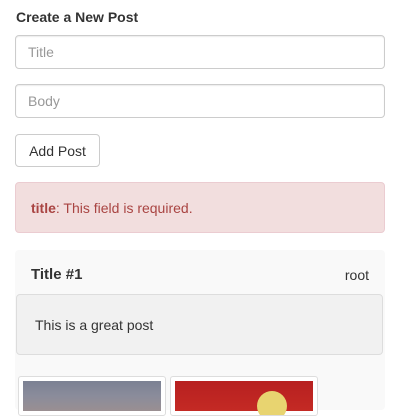  I want to click on post-title: Title #1, so click(57, 274).